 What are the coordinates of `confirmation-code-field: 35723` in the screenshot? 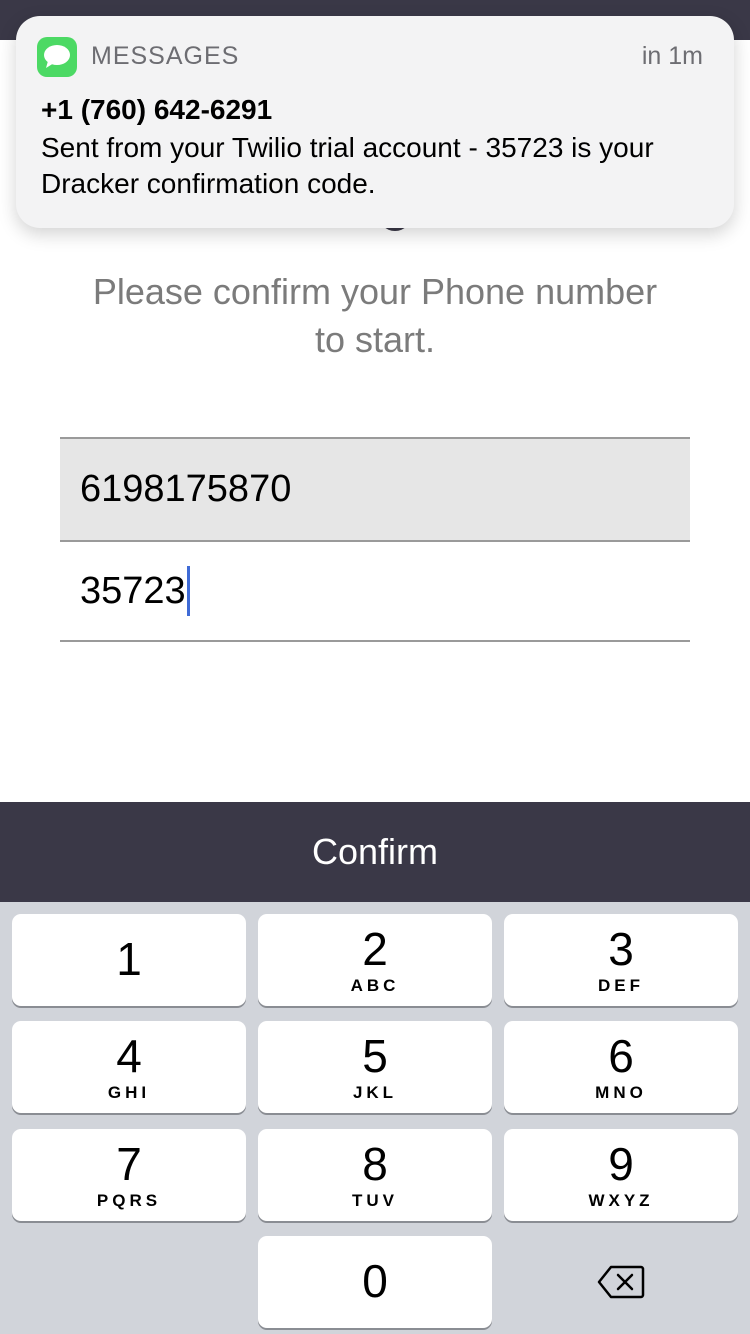 It's located at (375, 592).